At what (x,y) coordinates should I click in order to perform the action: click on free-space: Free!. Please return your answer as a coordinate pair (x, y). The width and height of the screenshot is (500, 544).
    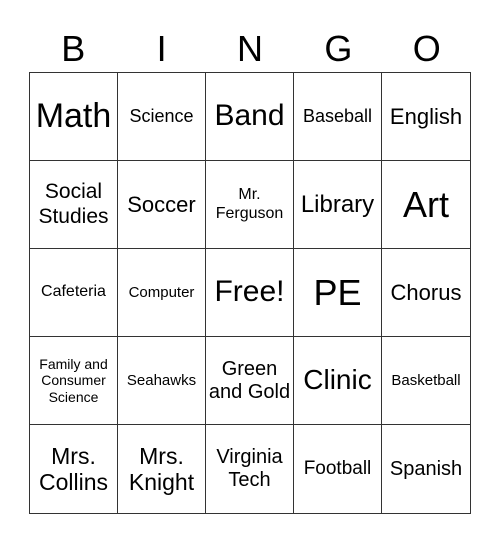
    Looking at the image, I should click on (250, 293).